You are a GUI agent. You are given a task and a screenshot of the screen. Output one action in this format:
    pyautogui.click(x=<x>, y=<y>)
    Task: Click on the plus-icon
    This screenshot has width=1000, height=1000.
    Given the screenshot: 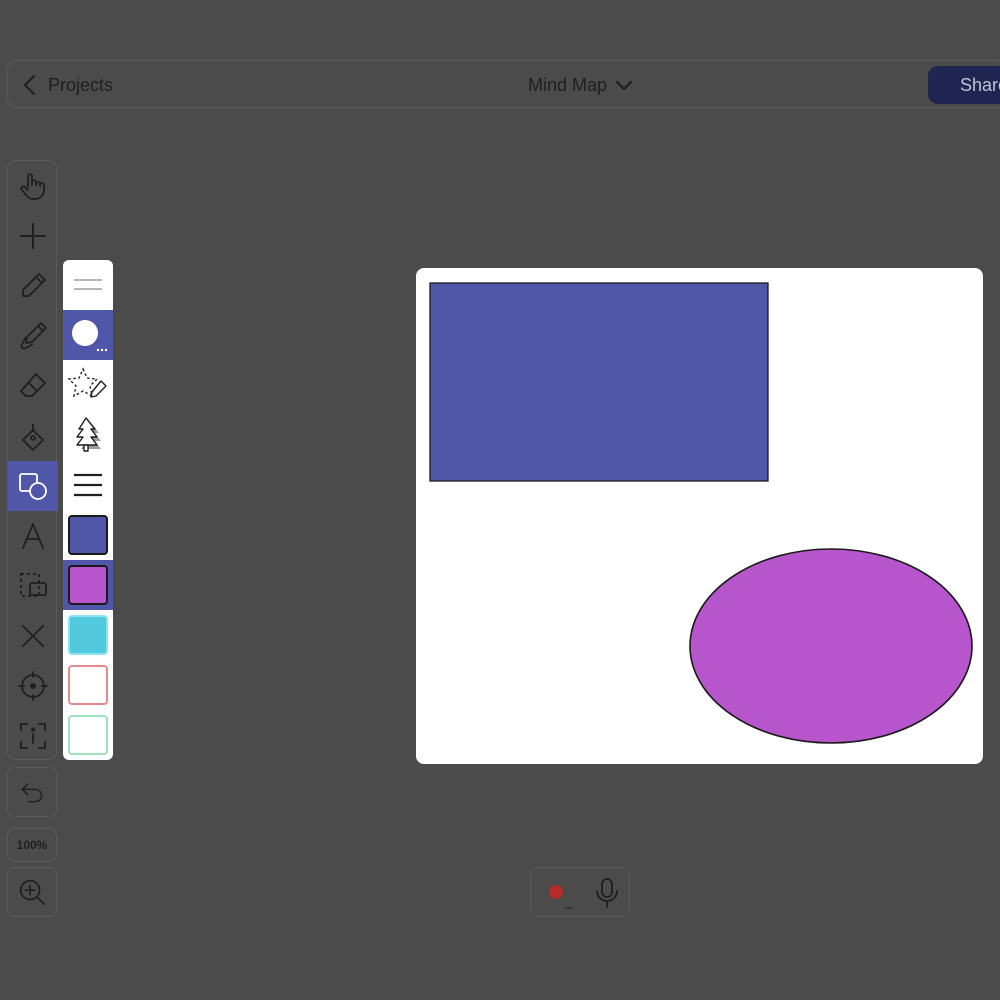 What is the action you would take?
    pyautogui.click(x=33, y=236)
    